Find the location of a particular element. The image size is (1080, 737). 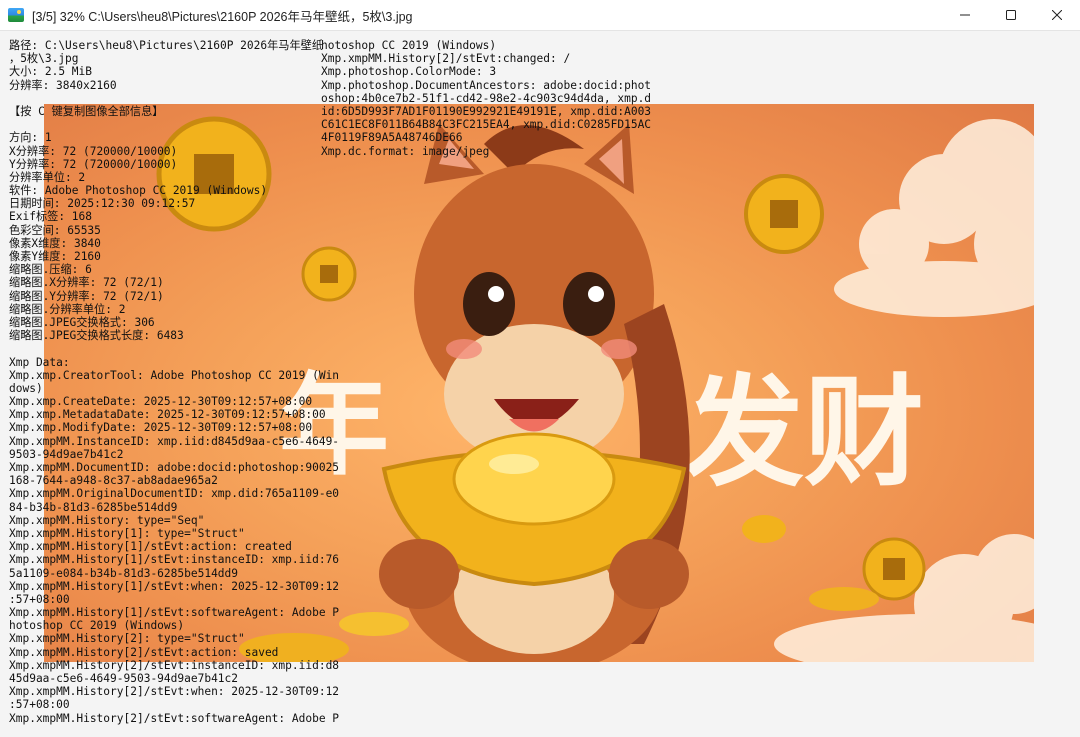

window-controls is located at coordinates (1011, 15).